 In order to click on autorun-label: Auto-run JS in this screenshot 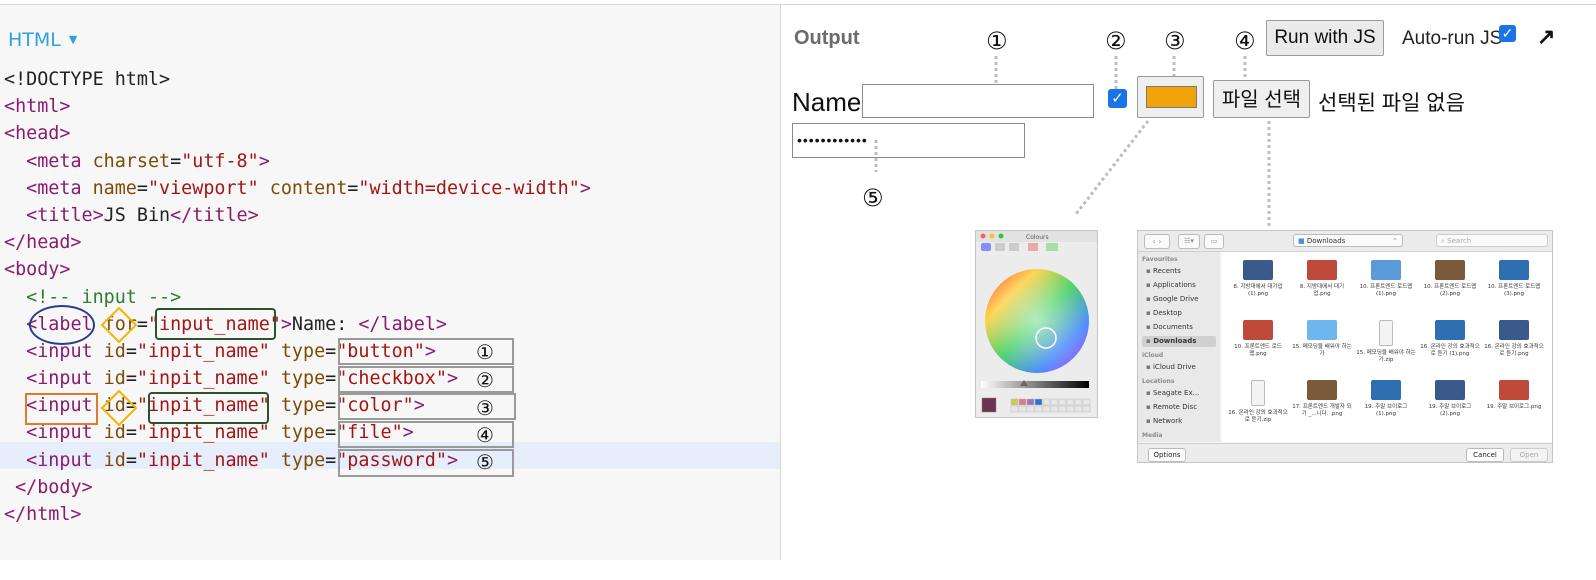, I will do `click(1452, 38)`.